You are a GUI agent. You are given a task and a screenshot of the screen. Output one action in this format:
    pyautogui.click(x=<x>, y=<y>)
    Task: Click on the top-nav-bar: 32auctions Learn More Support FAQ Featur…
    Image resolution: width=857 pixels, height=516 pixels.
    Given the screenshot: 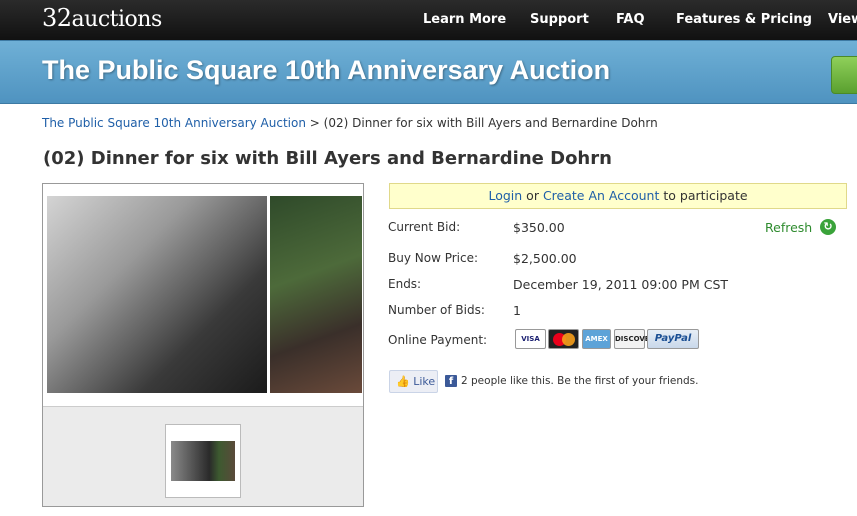 What is the action you would take?
    pyautogui.click(x=428, y=20)
    